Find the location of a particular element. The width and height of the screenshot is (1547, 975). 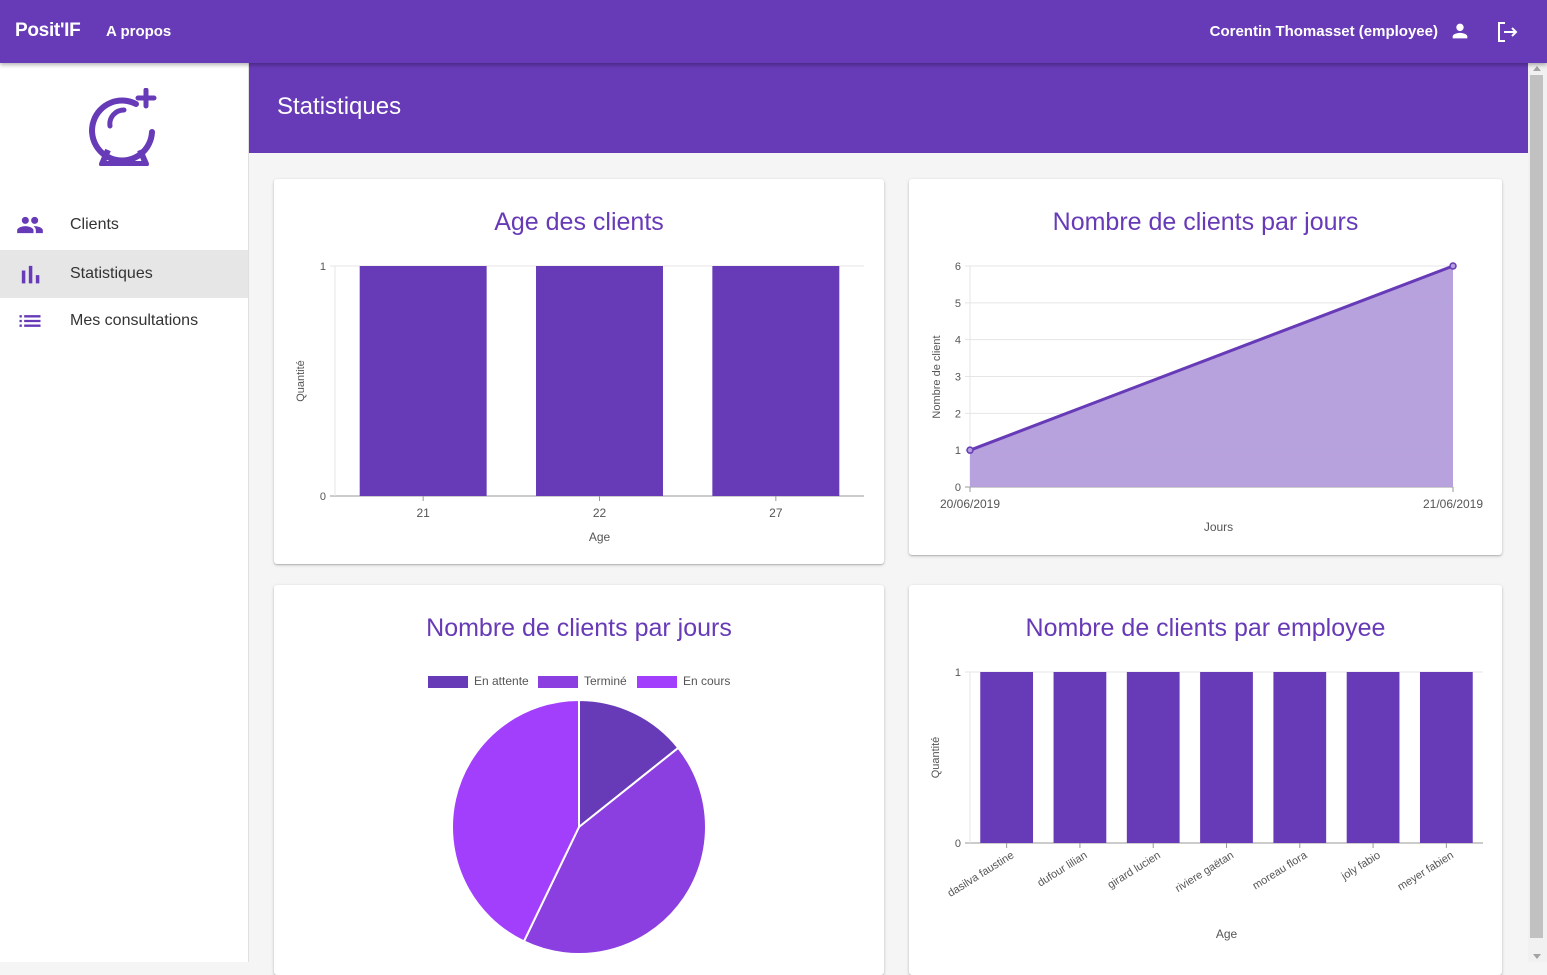

sidebar-item-label: Mes consultations is located at coordinates (134, 320).